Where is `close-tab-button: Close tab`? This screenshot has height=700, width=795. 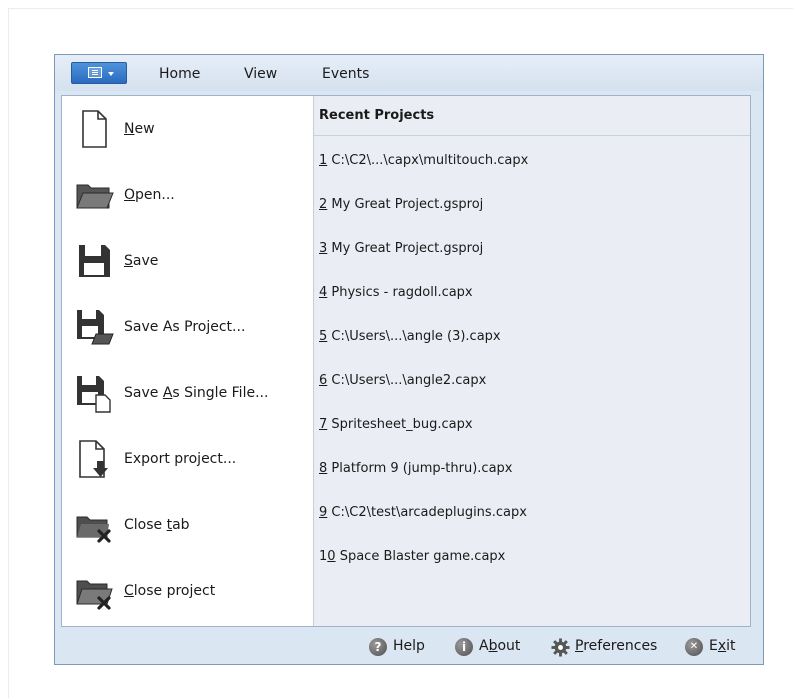
close-tab-button: Close tab is located at coordinates (187, 525).